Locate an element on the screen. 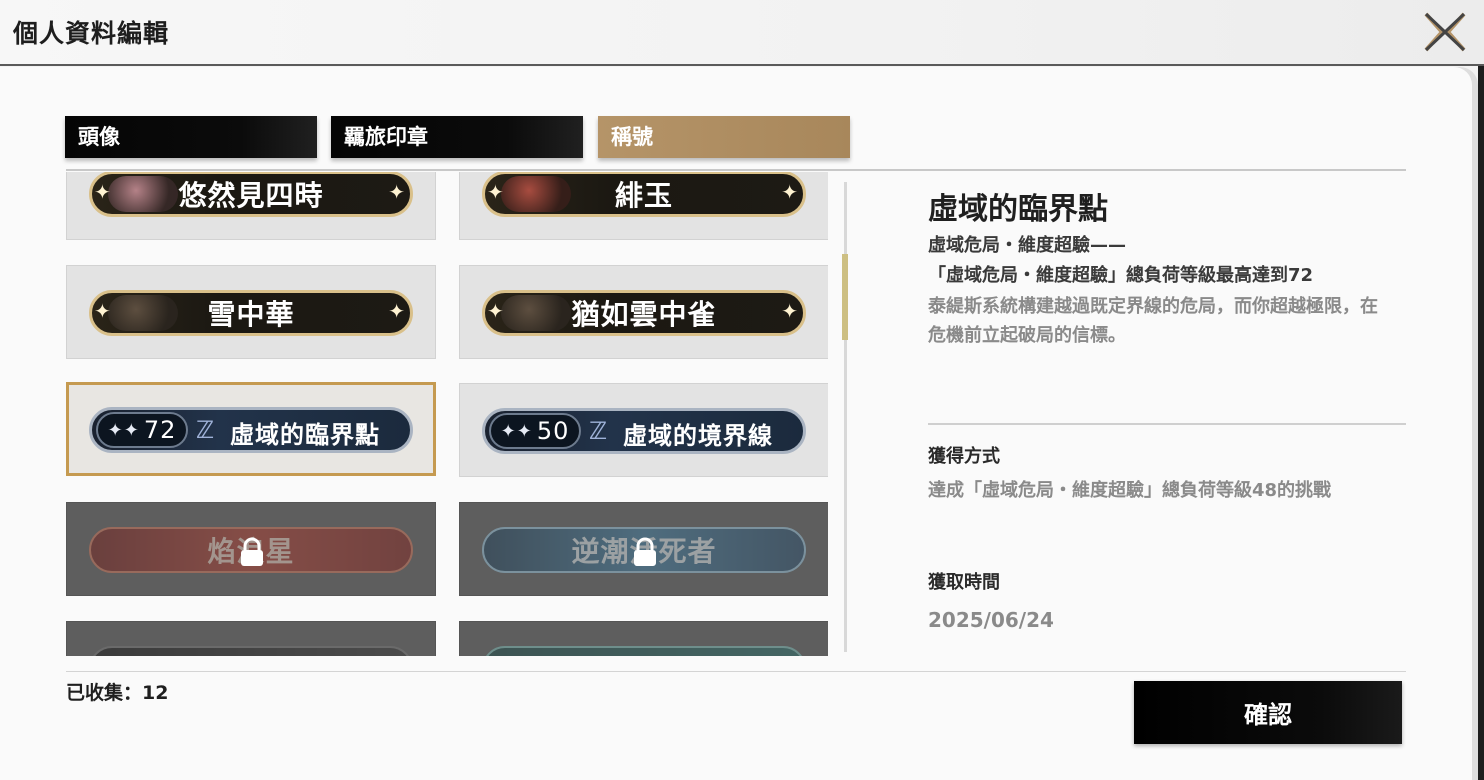  title-plate: ✦ 緋玉 ✦ is located at coordinates (644, 194).